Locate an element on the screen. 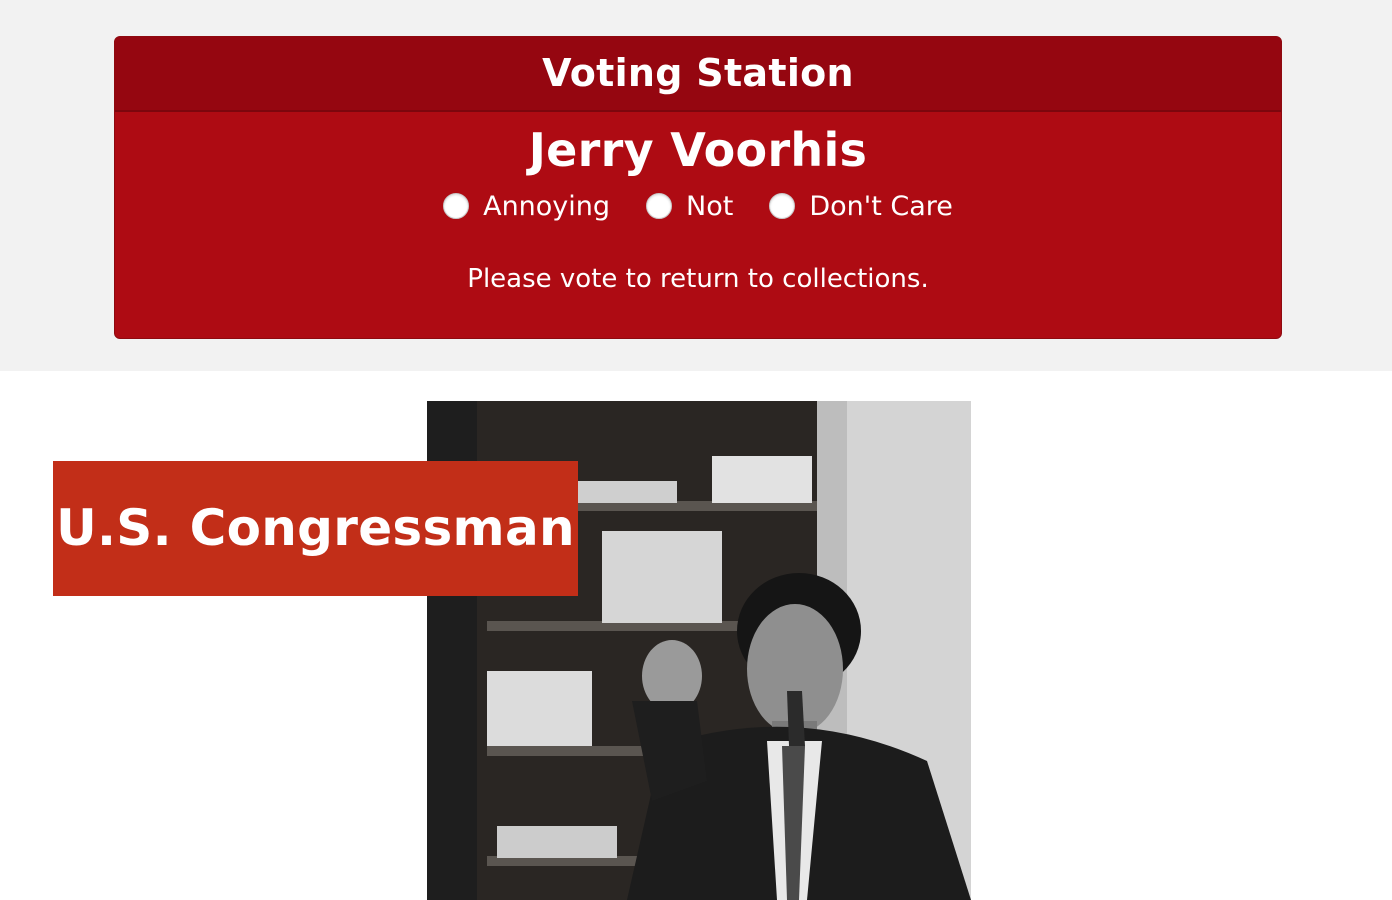  vote-option-label: Don't Care is located at coordinates (881, 206).